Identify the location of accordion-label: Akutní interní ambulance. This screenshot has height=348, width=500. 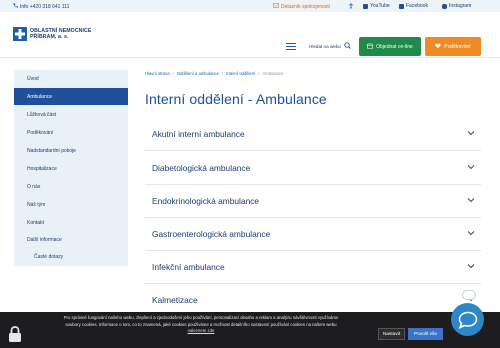
(198, 133).